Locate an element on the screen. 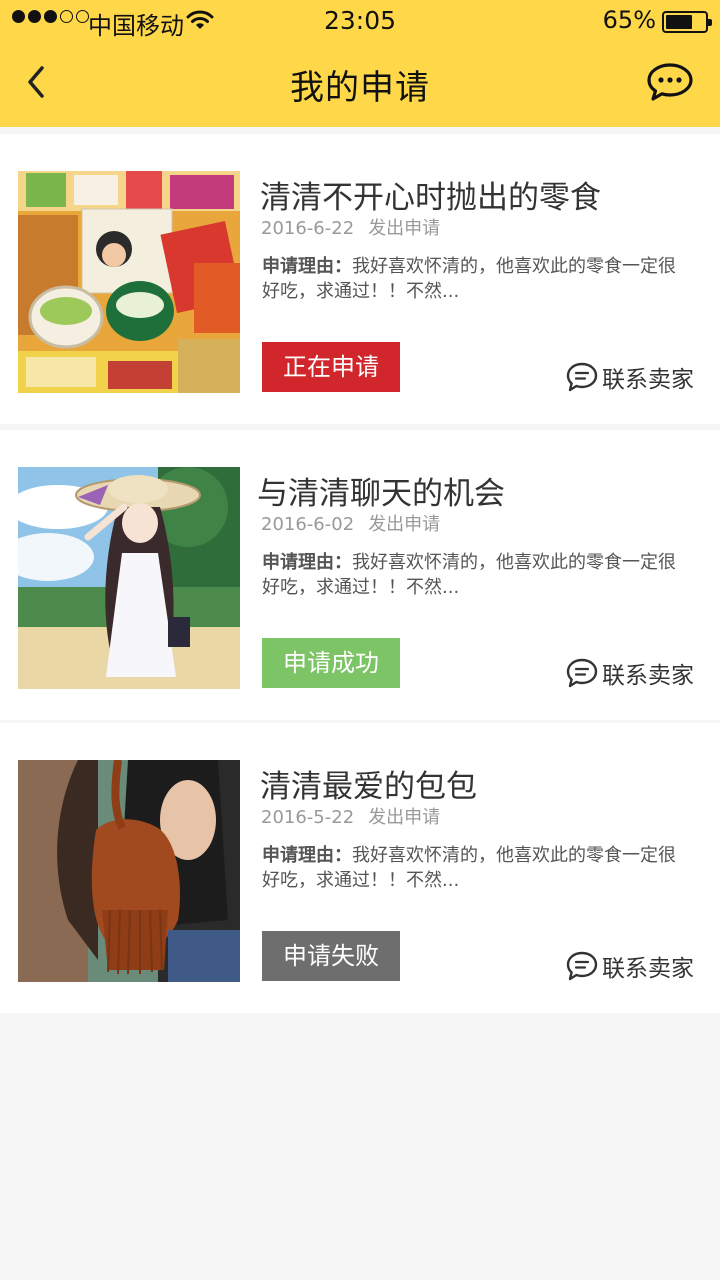 Image resolution: width=720 pixels, height=1280 pixels. page-title: 我的申请 is located at coordinates (360, 88).